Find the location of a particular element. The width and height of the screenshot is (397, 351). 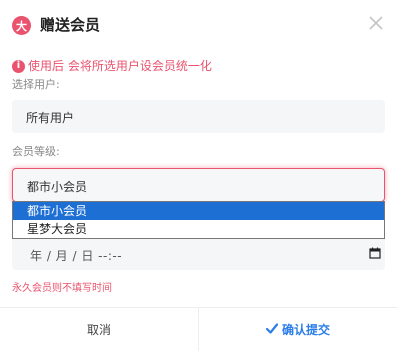

cancel-button: 取消 is located at coordinates (99, 329).